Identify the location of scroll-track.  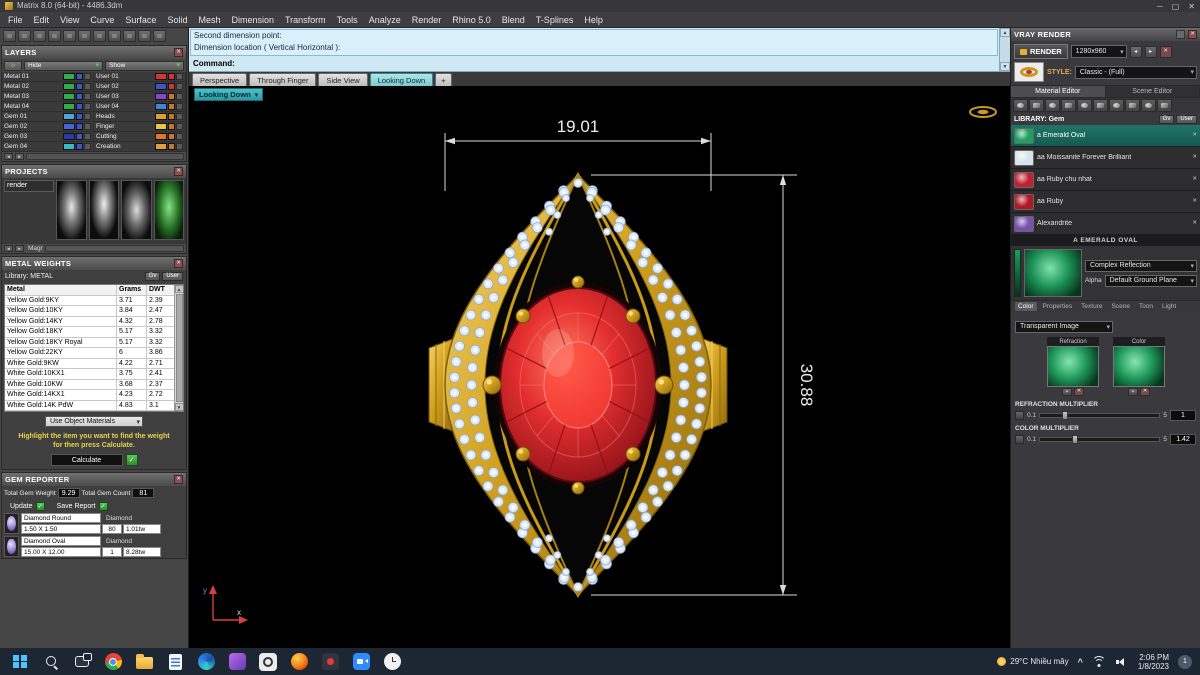
(1005, 49).